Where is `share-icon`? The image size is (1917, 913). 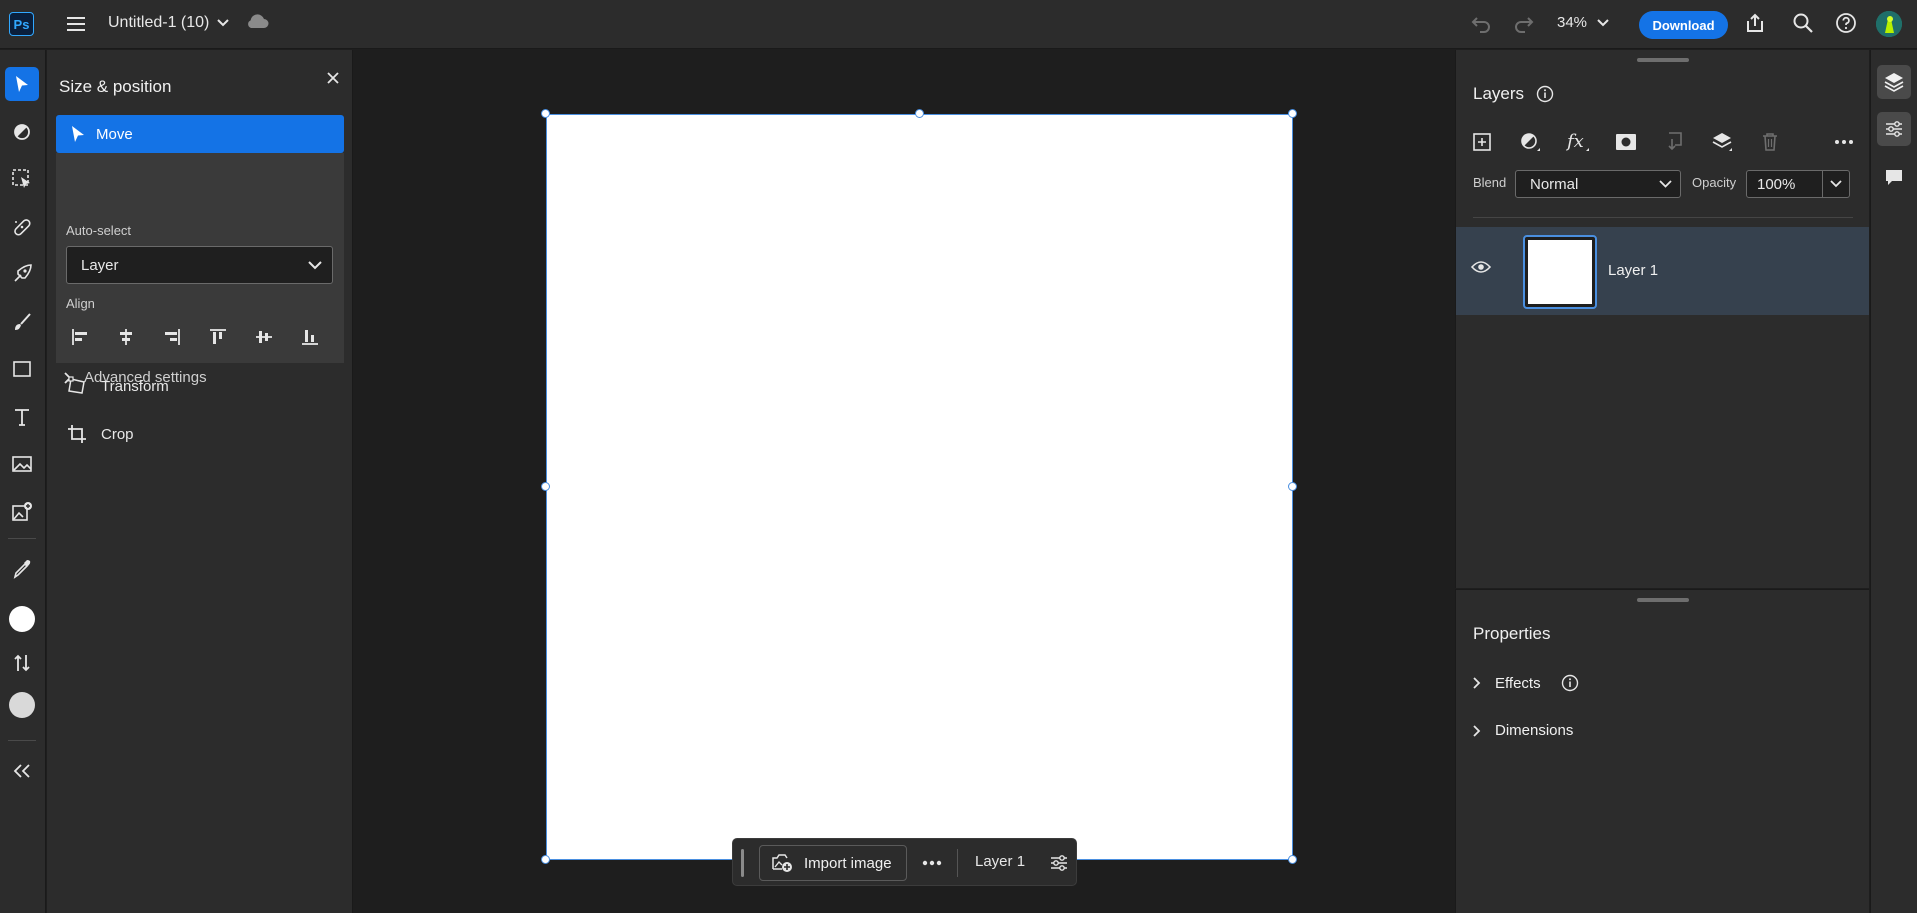 share-icon is located at coordinates (1755, 23).